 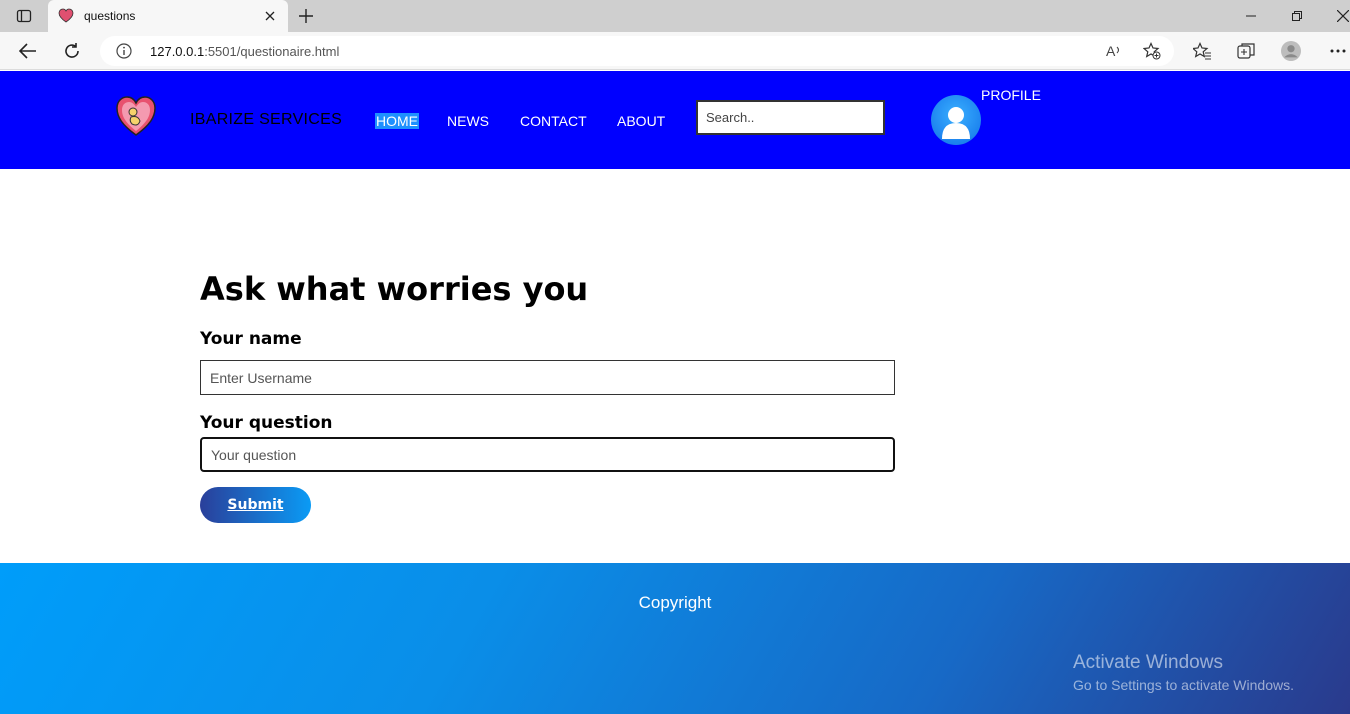 I want to click on browser-address-bar: 127.0.0.1:5501/questionaire.html A, so click(x=675, y=51).